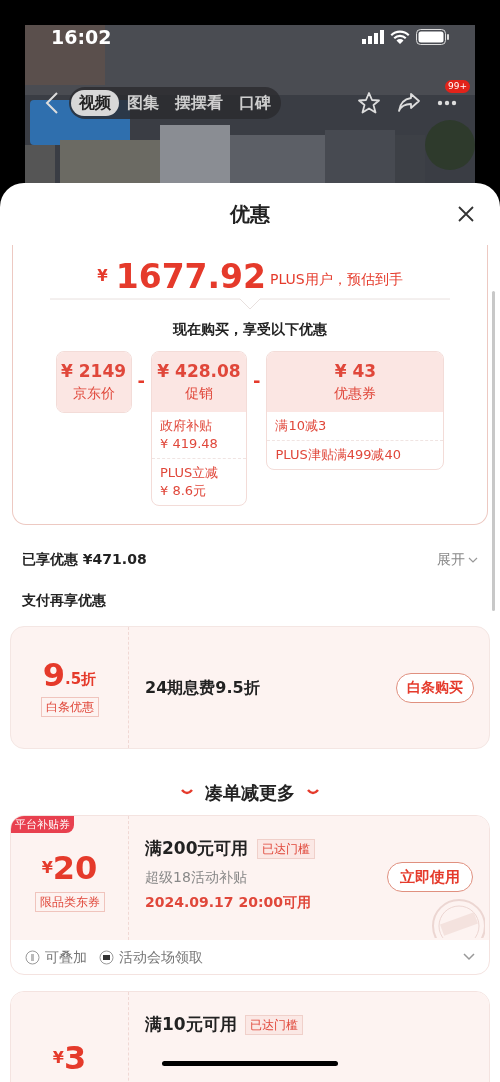 Image resolution: width=500 pixels, height=1082 pixels. What do you see at coordinates (199, 393) in the screenshot?
I see `breakdown-label: 促销` at bounding box center [199, 393].